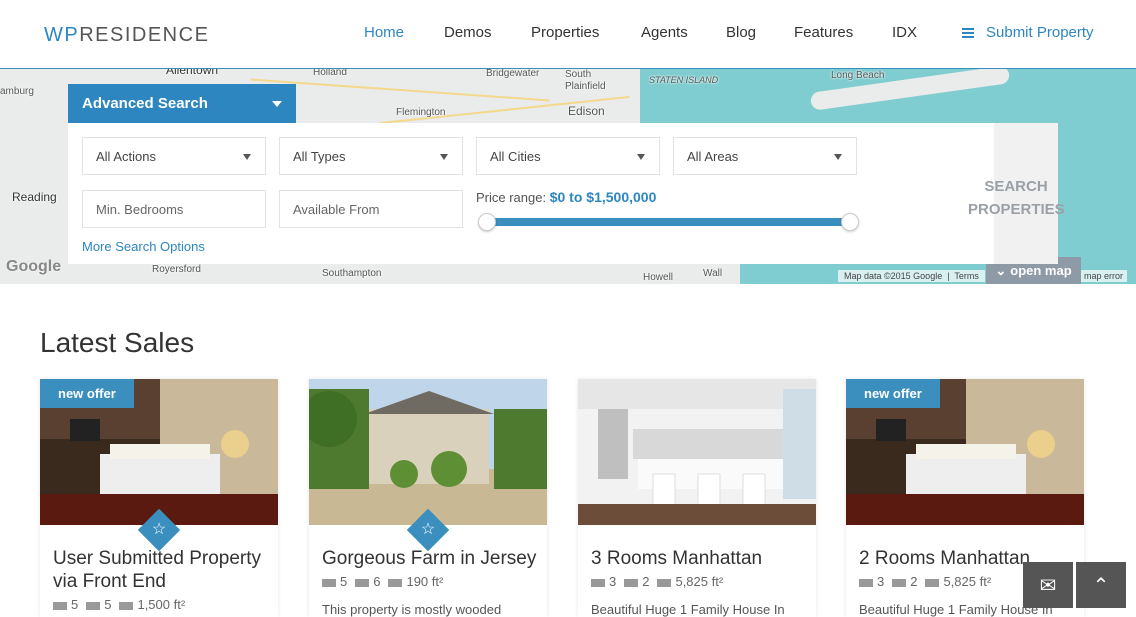  What do you see at coordinates (487, 222) in the screenshot?
I see `price-slider-min-handle` at bounding box center [487, 222].